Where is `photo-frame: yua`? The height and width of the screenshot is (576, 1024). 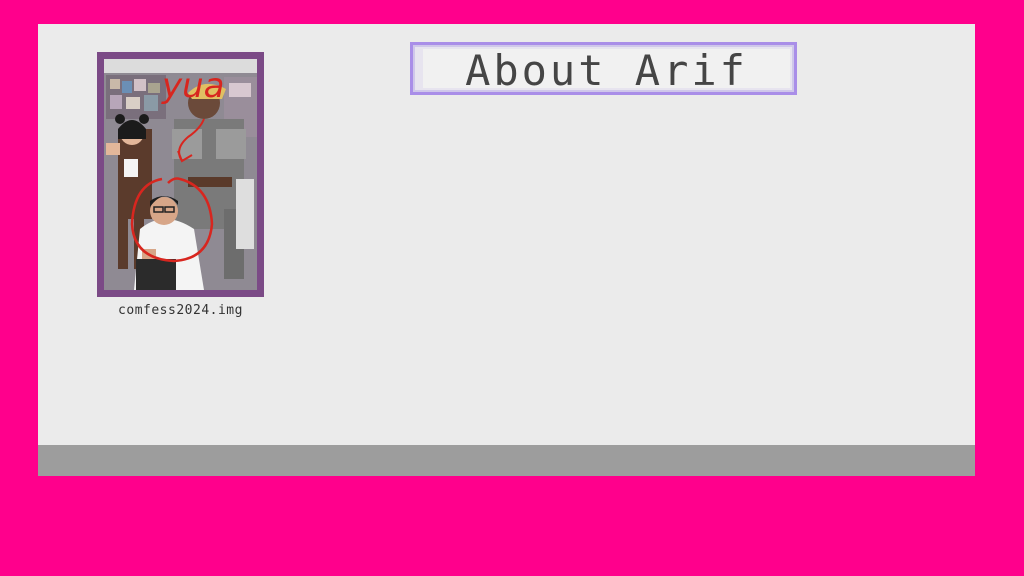 photo-frame: yua is located at coordinates (180, 174).